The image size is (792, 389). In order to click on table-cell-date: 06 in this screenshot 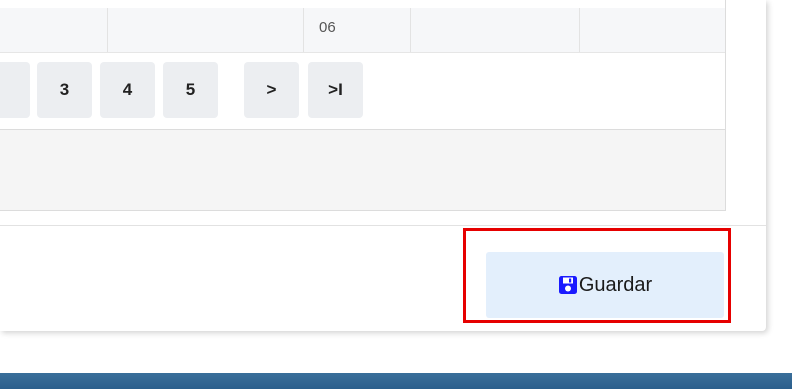, I will do `click(357, 30)`.